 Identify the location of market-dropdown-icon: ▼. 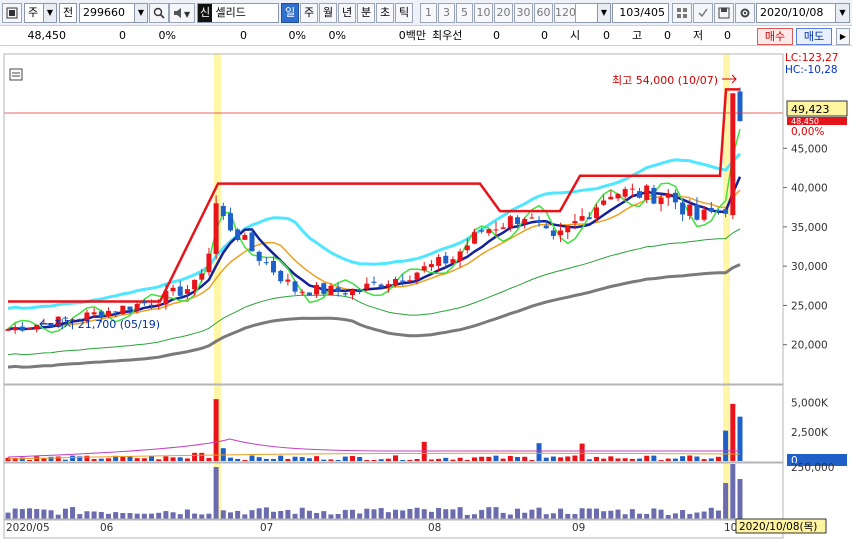
(50, 13).